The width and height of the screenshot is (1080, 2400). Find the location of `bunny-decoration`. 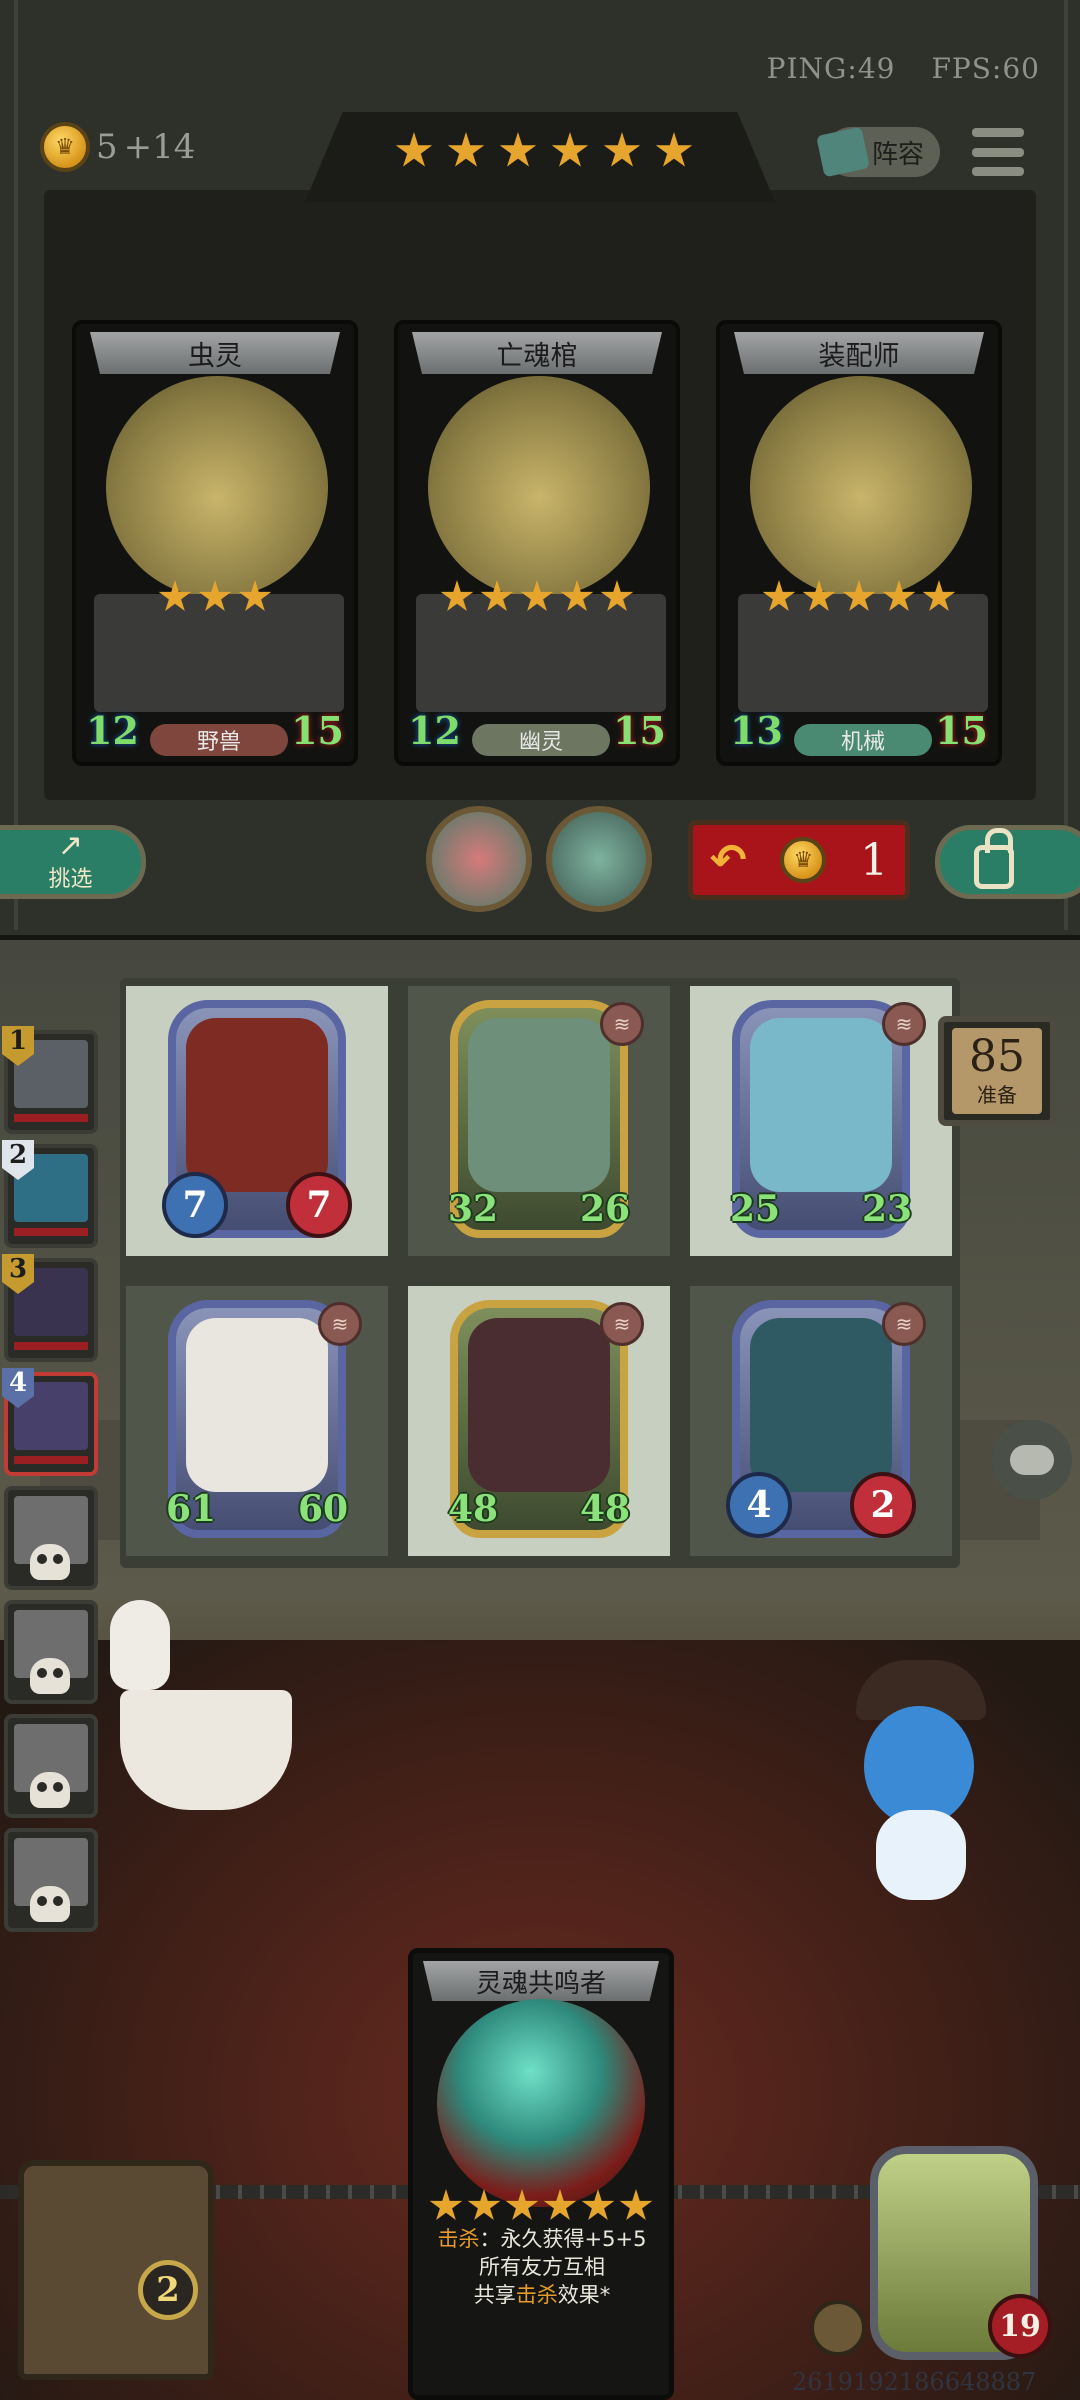

bunny-decoration is located at coordinates (140, 1645).